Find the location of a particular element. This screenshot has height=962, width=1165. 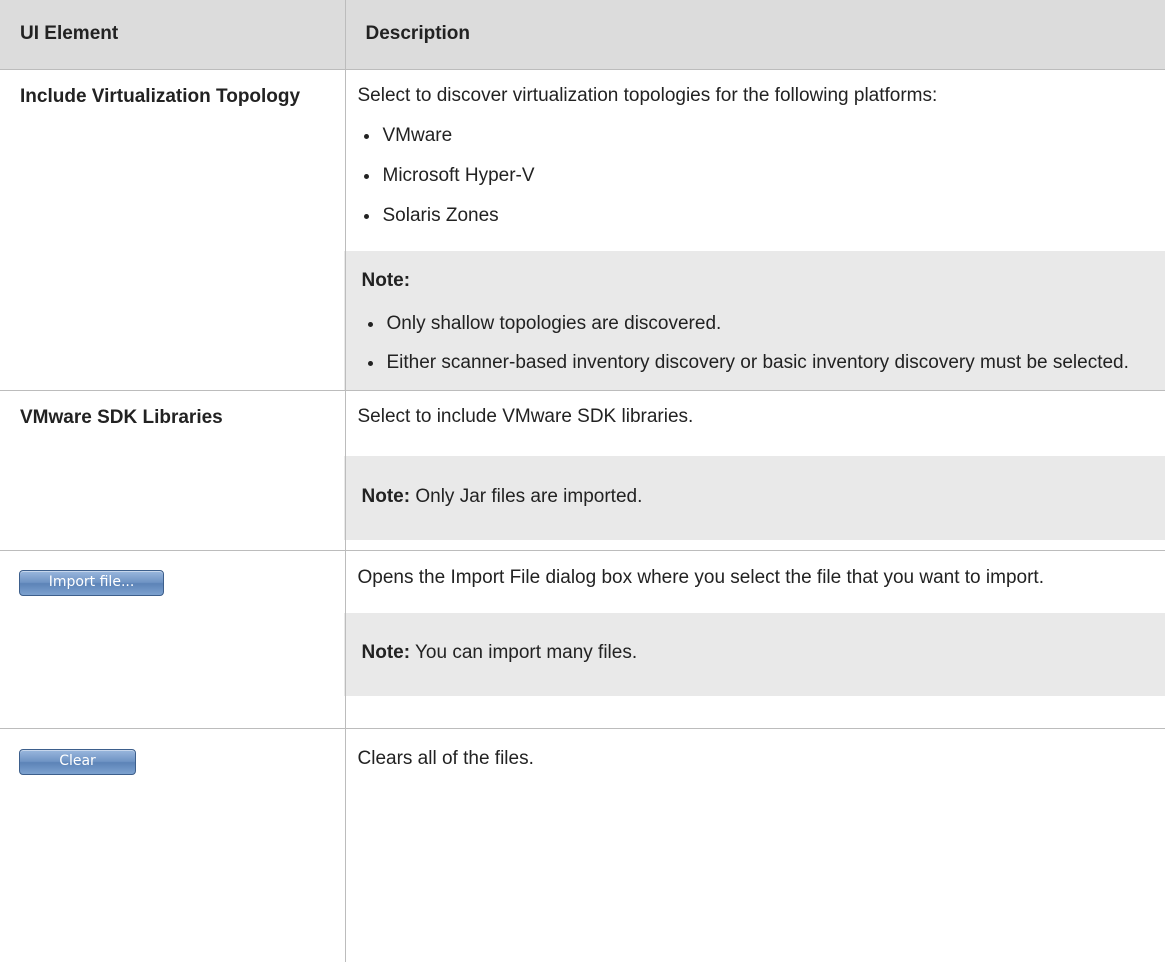

ui-element-cell: Include Virtualization Topology is located at coordinates (172, 229).